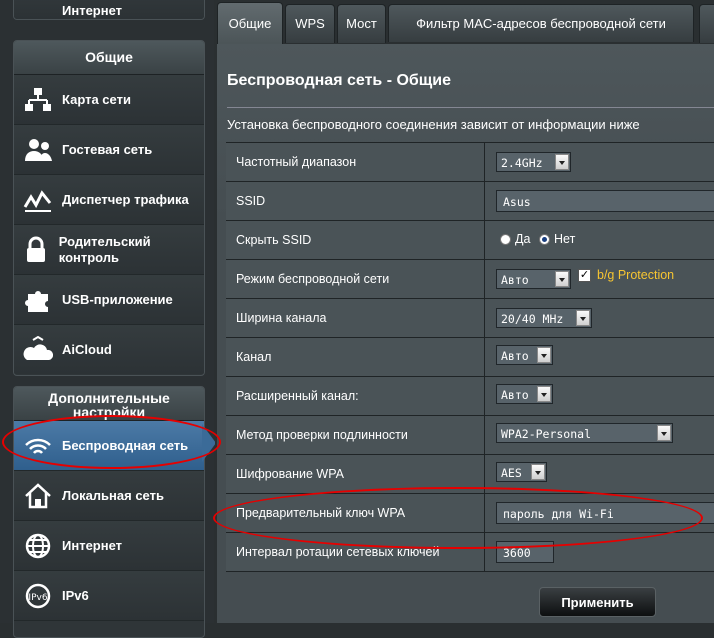  I want to click on sidebar-item-aicloud: AiCloud, so click(109, 349).